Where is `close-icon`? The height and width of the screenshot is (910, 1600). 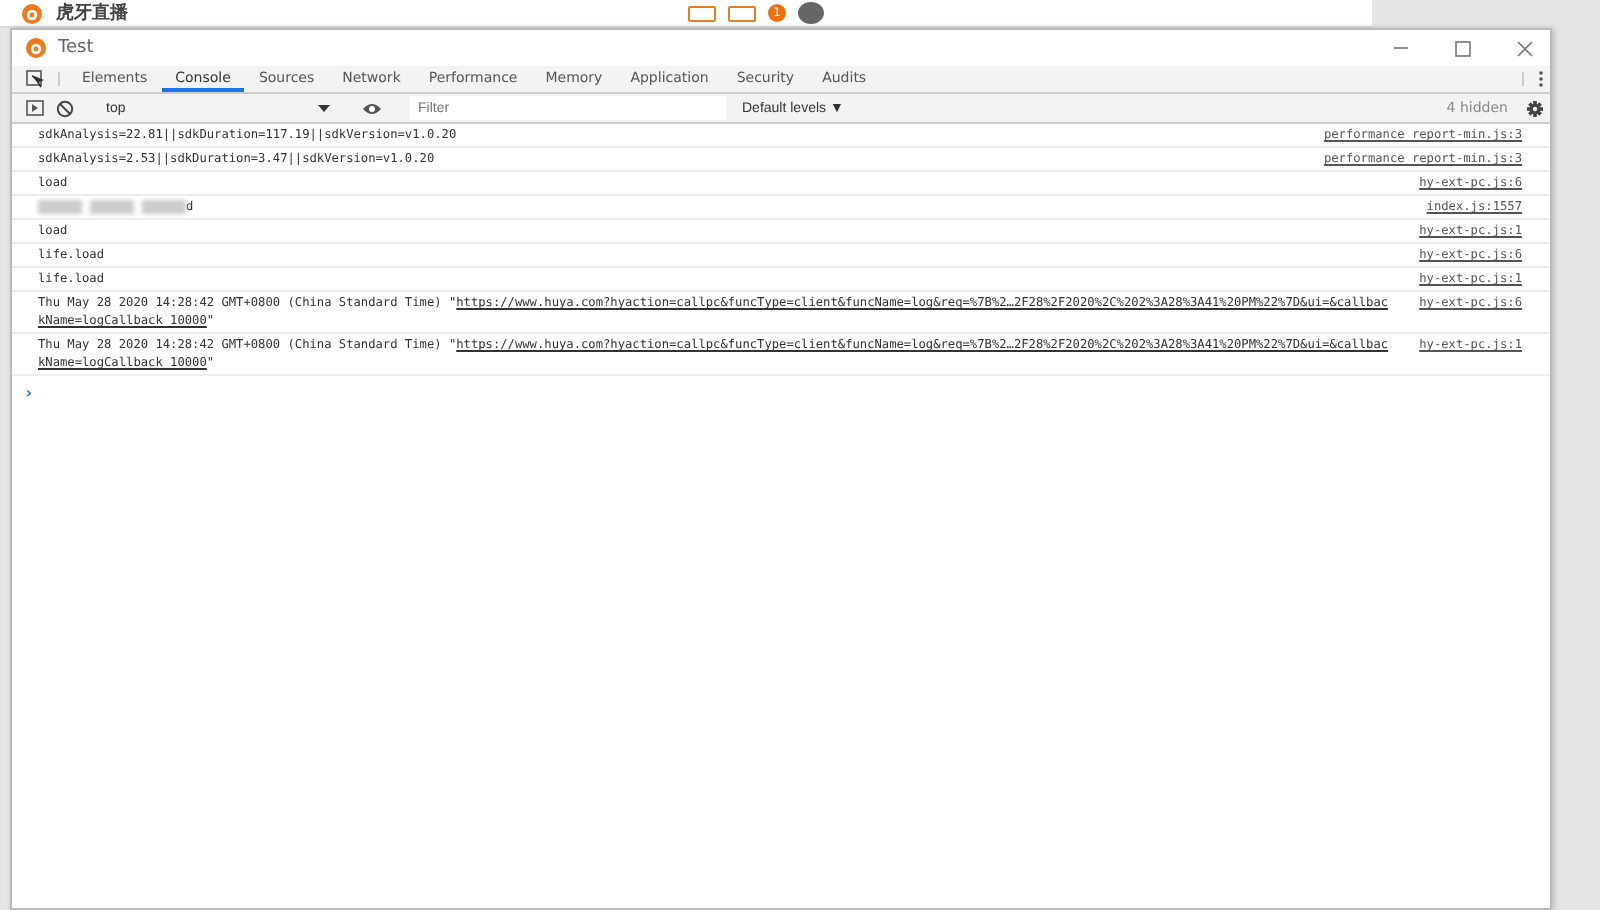 close-icon is located at coordinates (1524, 48).